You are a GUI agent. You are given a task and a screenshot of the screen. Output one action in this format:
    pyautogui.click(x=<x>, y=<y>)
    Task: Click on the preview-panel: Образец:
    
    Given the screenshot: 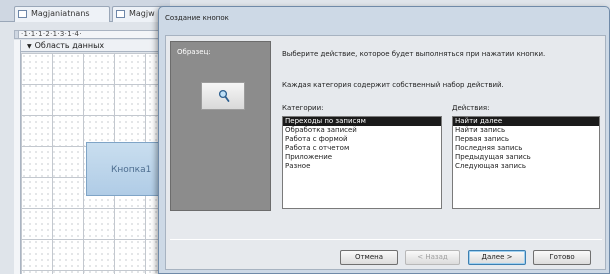 What is the action you would take?
    pyautogui.click(x=220, y=126)
    